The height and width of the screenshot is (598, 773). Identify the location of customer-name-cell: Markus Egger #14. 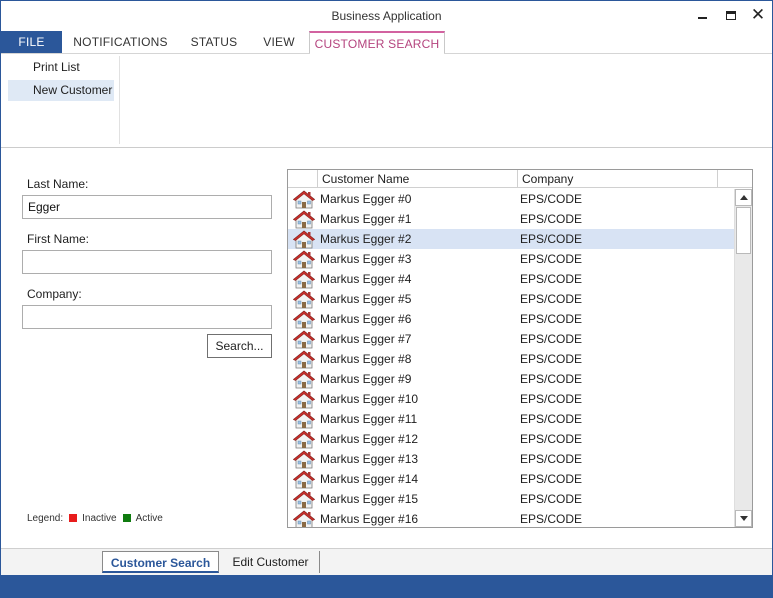
(369, 479).